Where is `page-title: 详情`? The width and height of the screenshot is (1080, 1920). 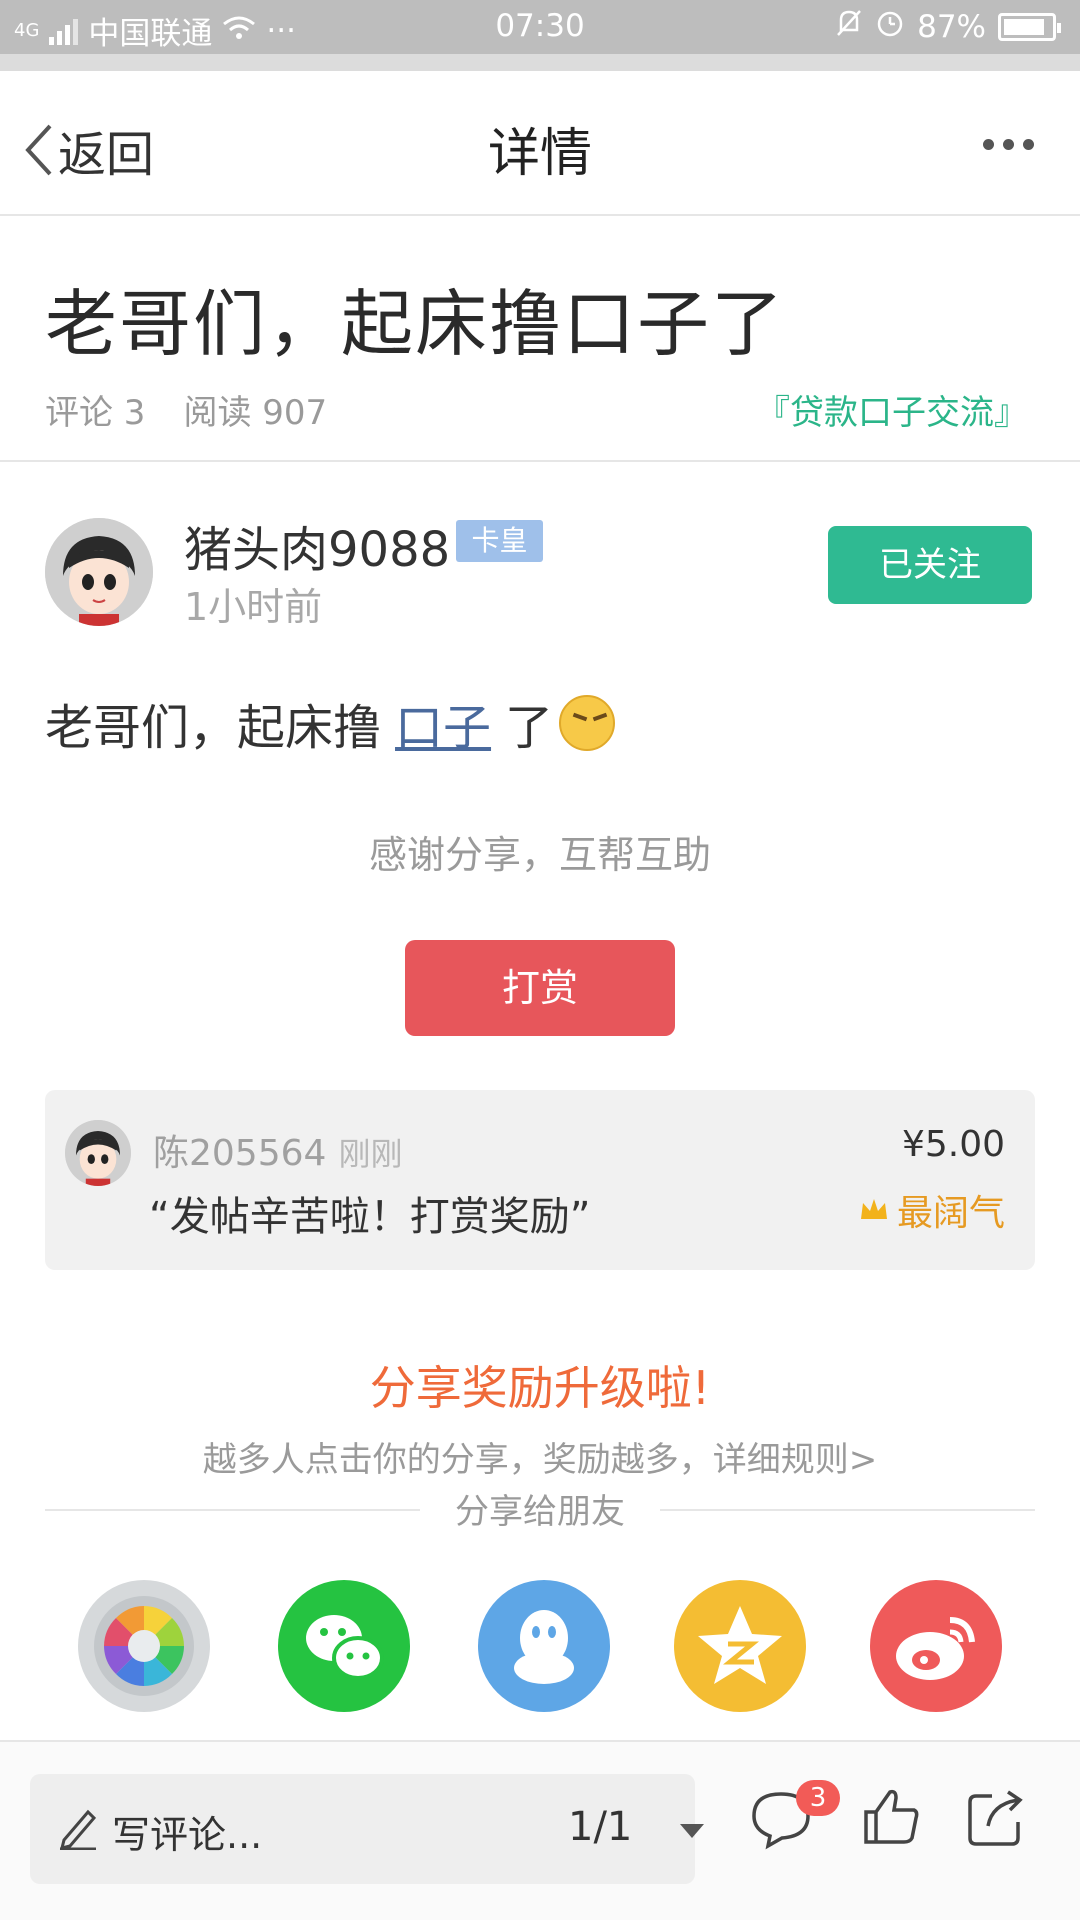 page-title: 详情 is located at coordinates (539, 154).